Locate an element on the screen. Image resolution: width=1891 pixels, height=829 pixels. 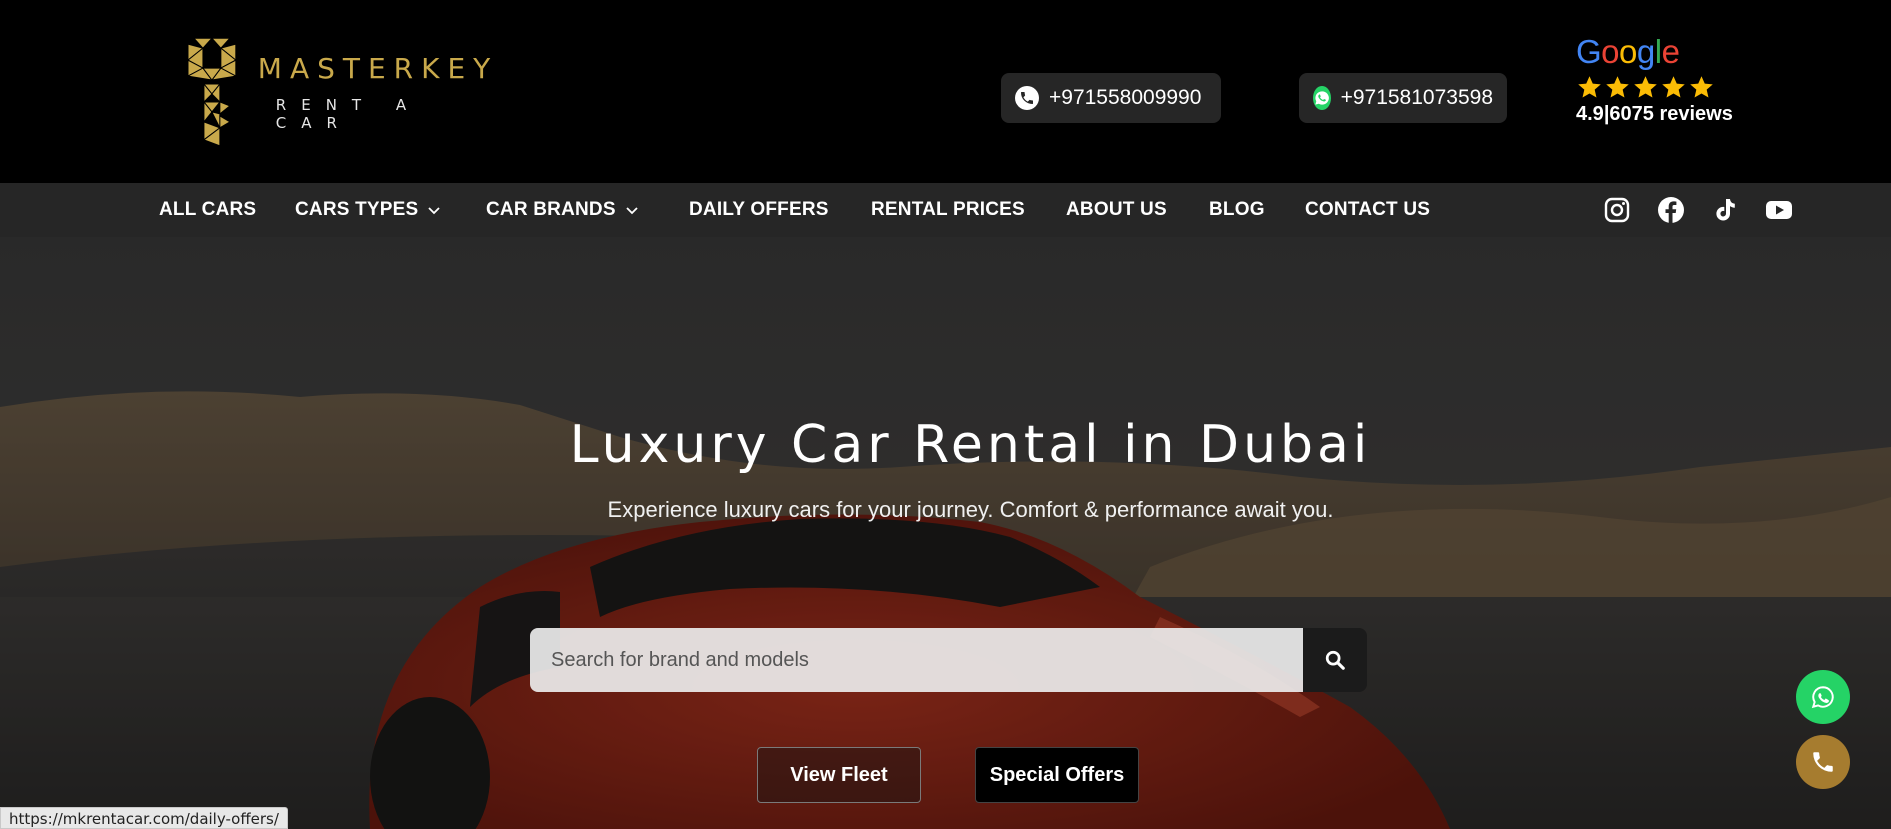
search-icon is located at coordinates (1335, 660).